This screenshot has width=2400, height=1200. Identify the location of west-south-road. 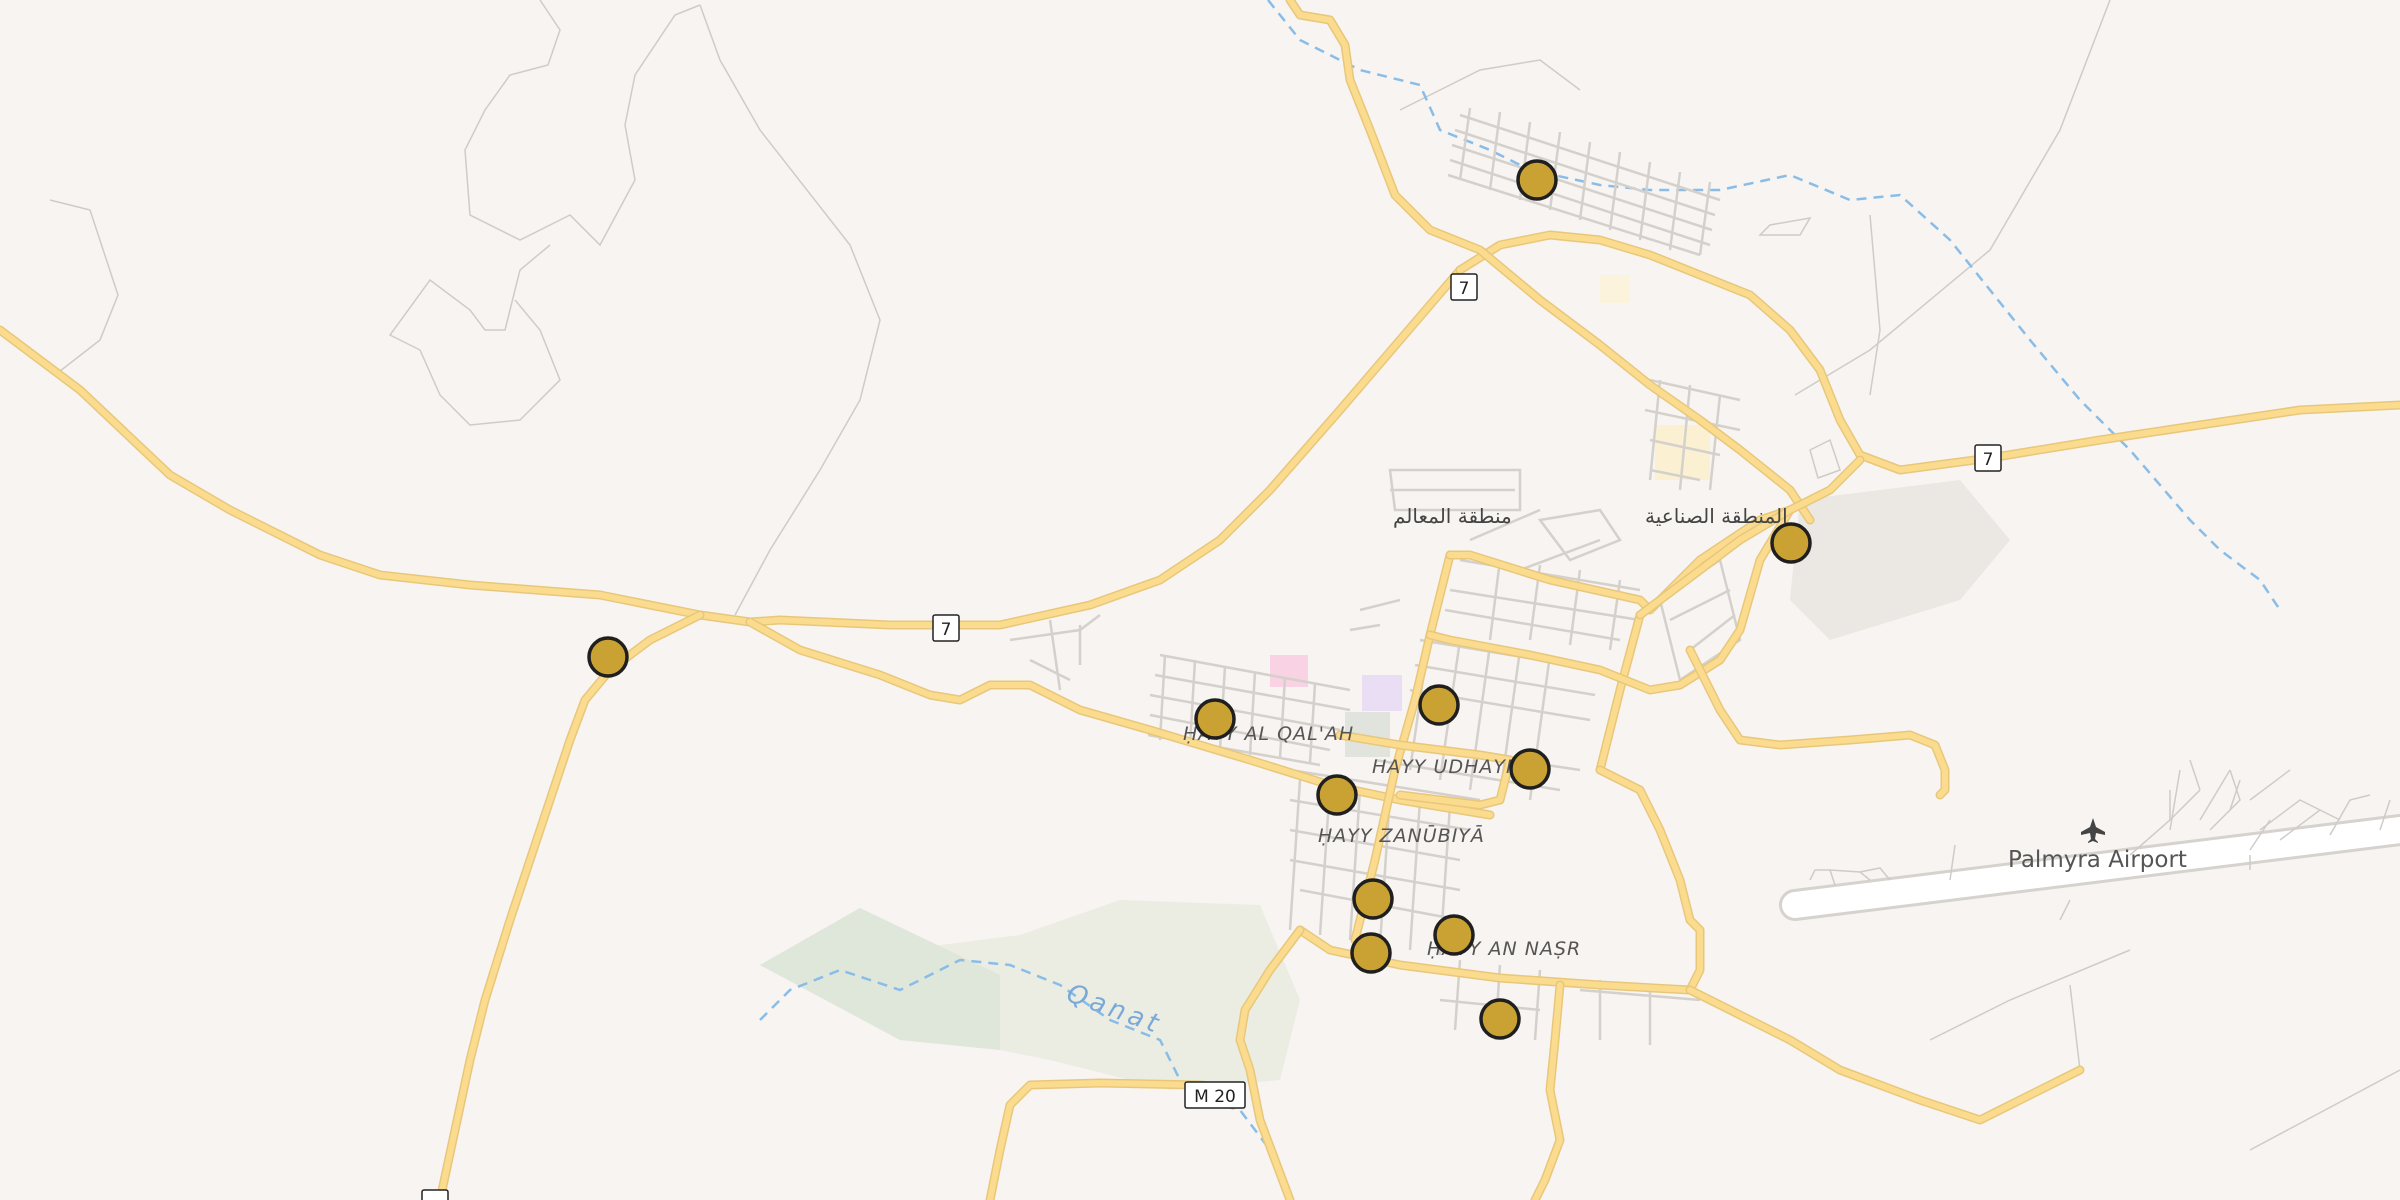
(570, 905).